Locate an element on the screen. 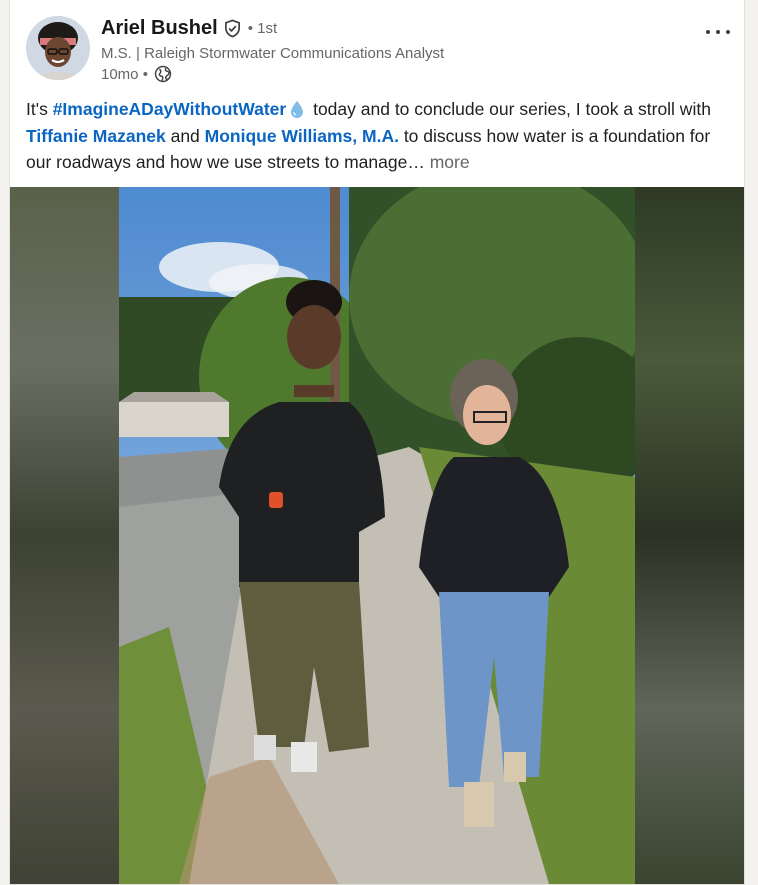  text-segment: It's is located at coordinates (39, 109).